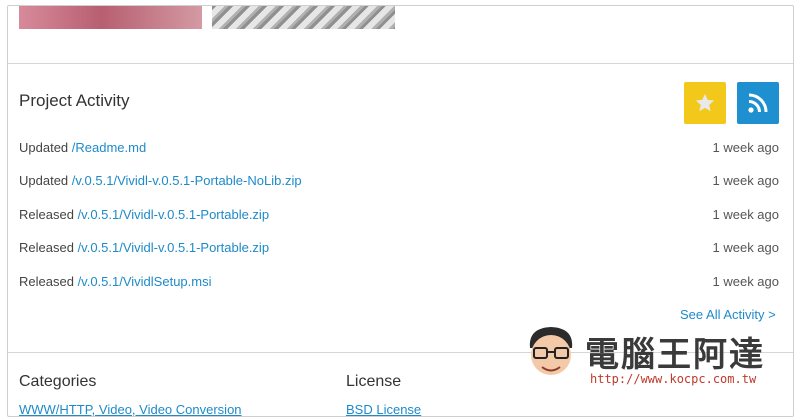 Image resolution: width=800 pixels, height=420 pixels. Describe the element at coordinates (145, 281) in the screenshot. I see `activity-file-link: /v.0.5.1/VividlSetup.msi` at that location.